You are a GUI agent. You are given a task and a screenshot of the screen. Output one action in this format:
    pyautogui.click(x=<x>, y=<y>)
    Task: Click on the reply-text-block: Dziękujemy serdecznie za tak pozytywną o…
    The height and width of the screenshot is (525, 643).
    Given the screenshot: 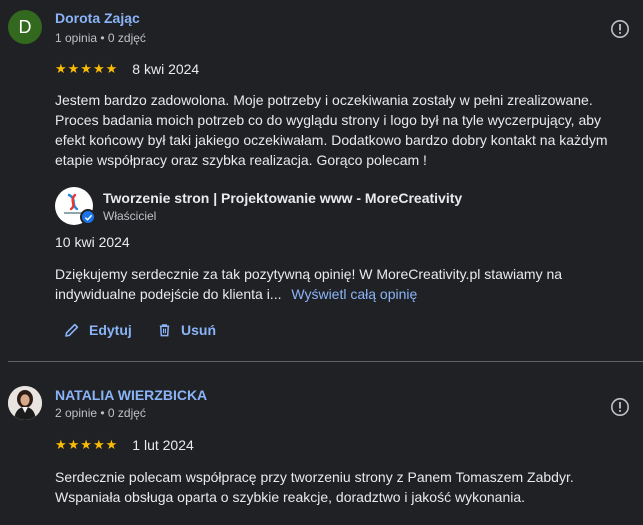 What is the action you would take?
    pyautogui.click(x=340, y=284)
    